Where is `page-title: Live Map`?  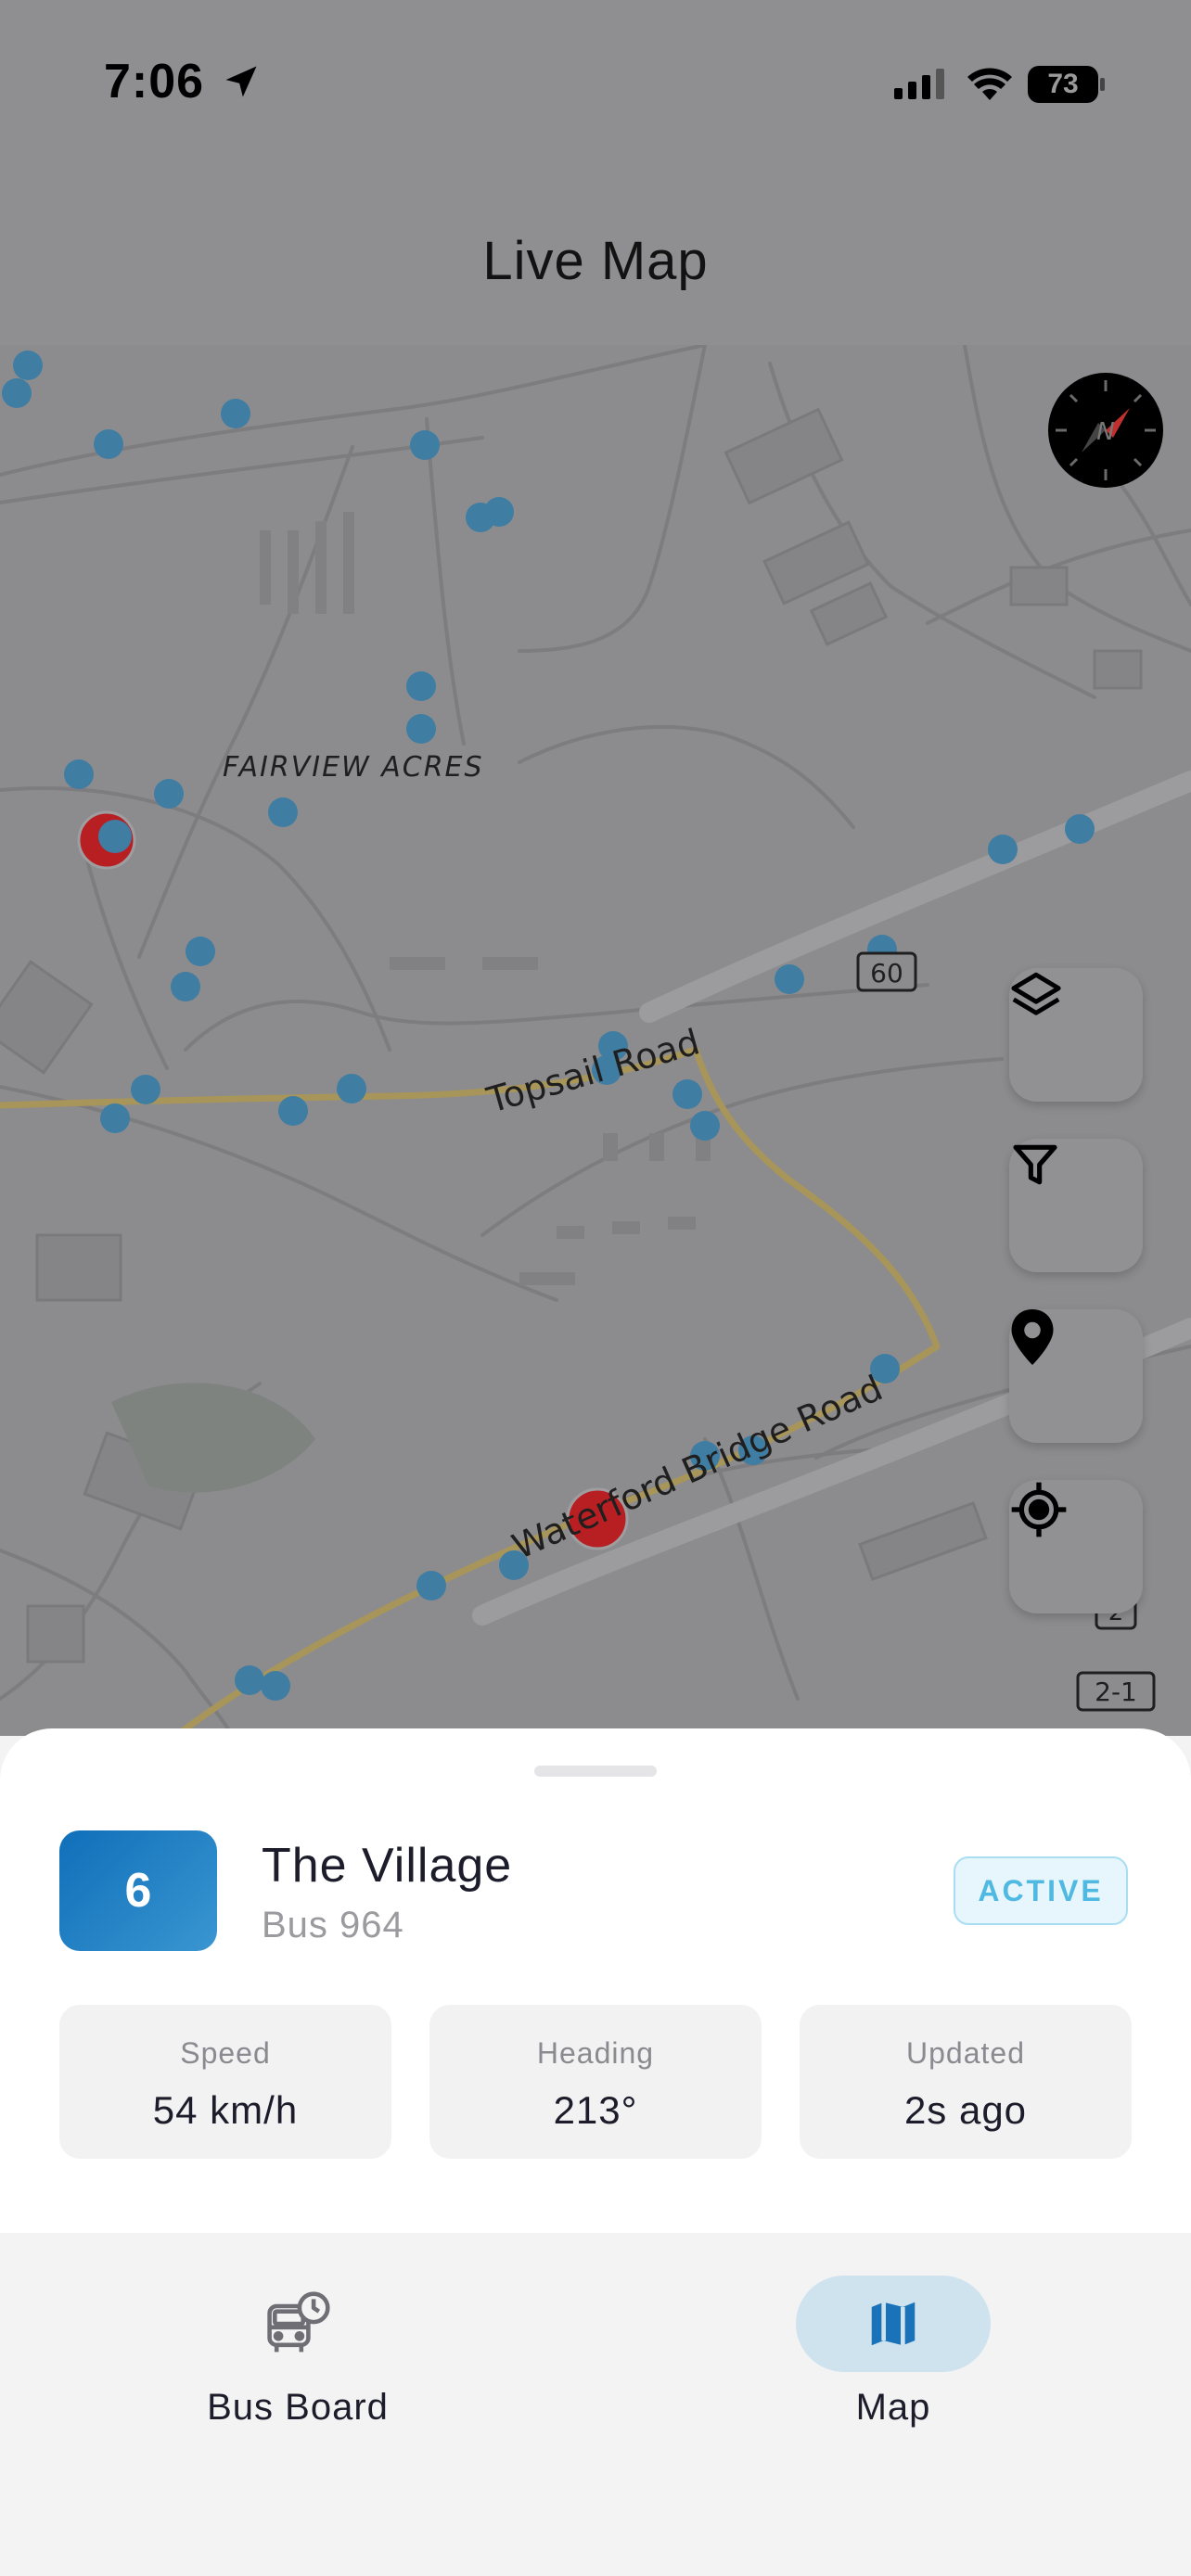
page-title: Live Map is located at coordinates (595, 261).